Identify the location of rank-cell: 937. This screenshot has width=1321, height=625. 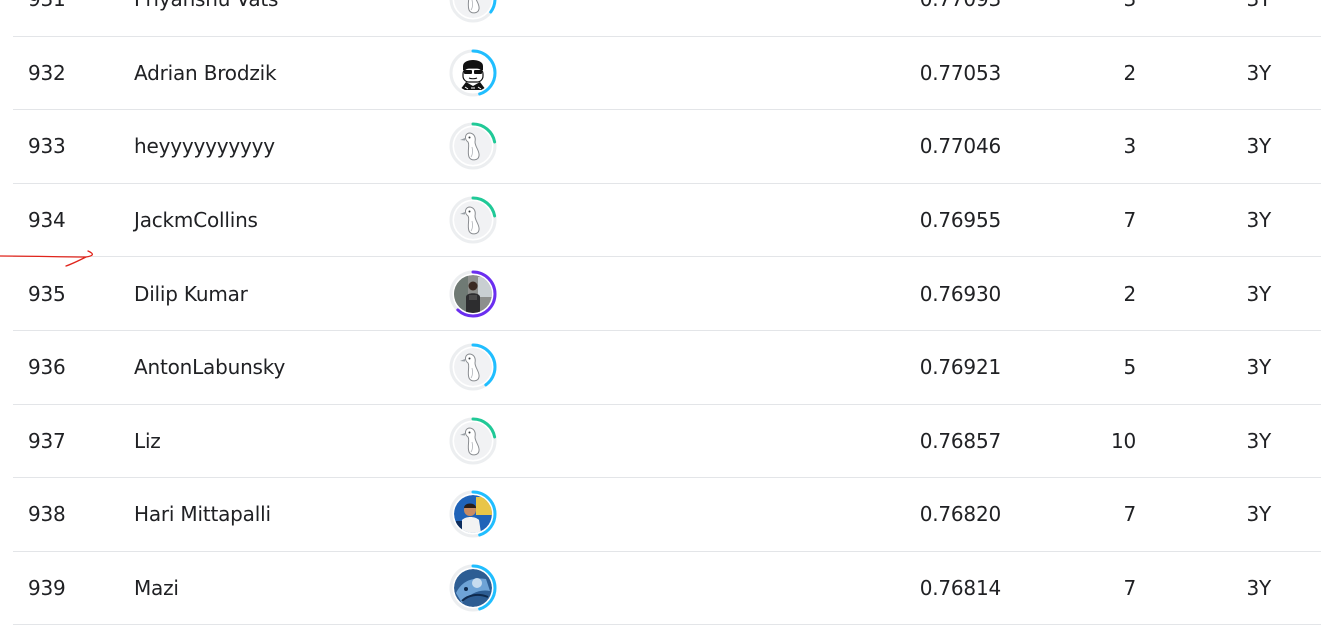
(47, 440).